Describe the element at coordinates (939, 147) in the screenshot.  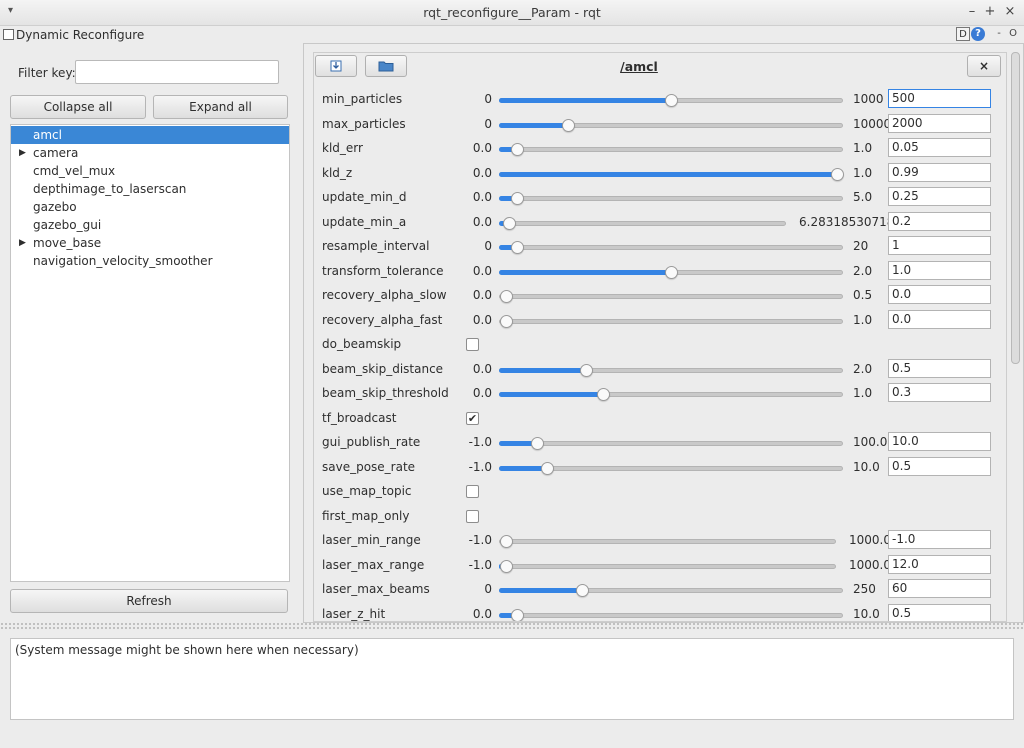
I see `param-value-input: 0.05` at that location.